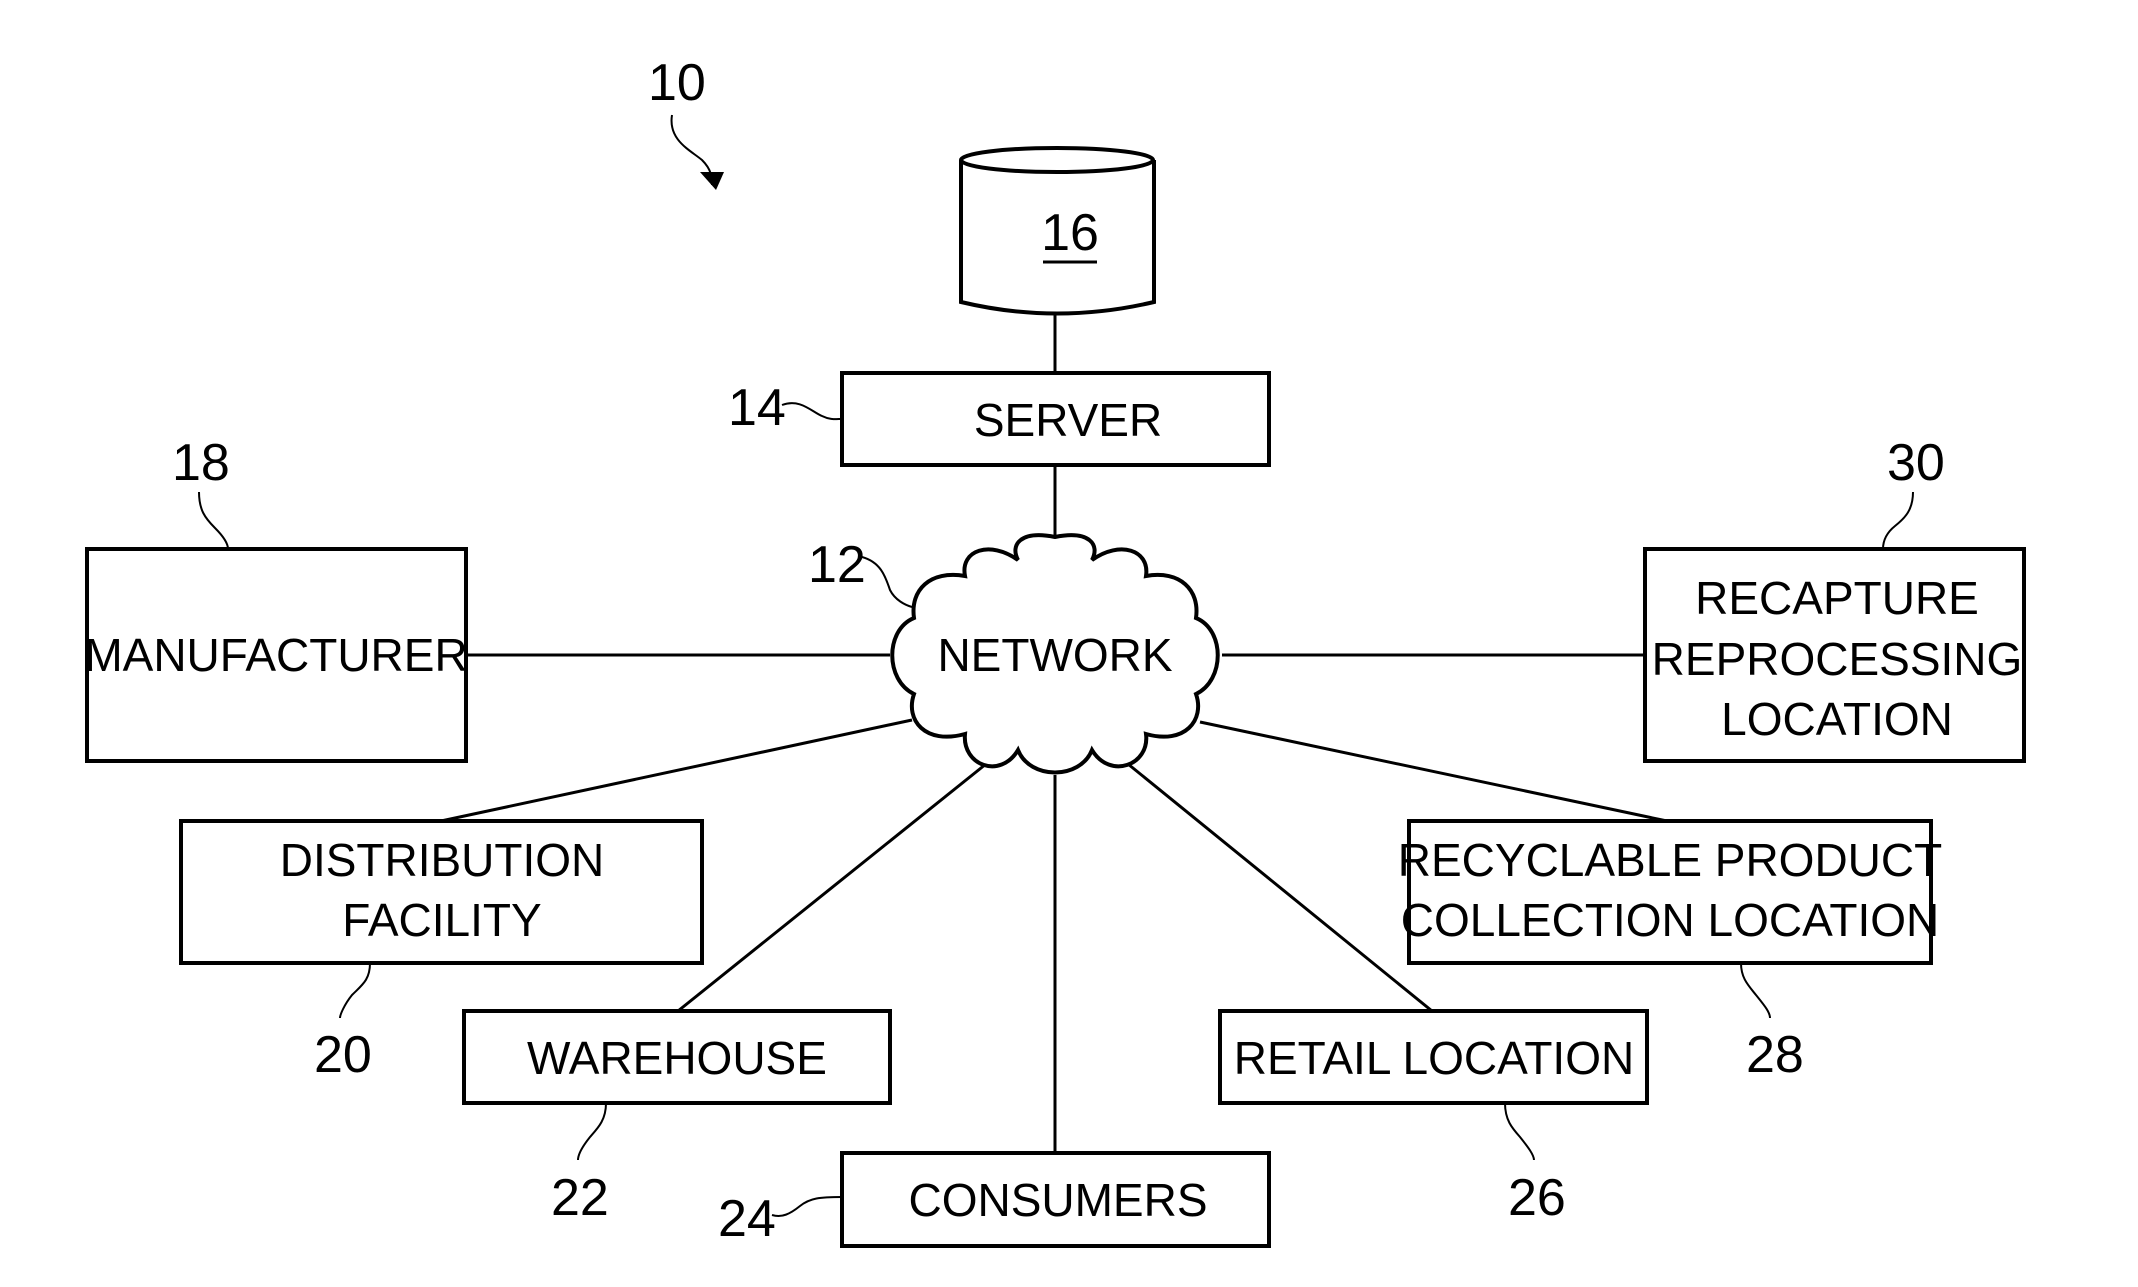  Describe the element at coordinates (442, 860) in the screenshot. I see `distribution-label-line-1: DISTRIBUTION` at that location.